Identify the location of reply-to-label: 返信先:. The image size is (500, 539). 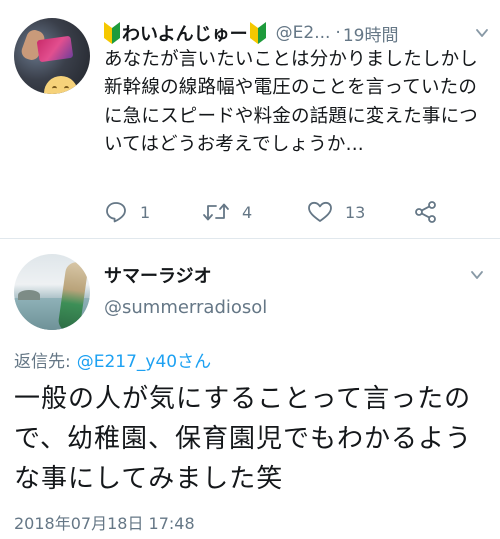
(42, 362).